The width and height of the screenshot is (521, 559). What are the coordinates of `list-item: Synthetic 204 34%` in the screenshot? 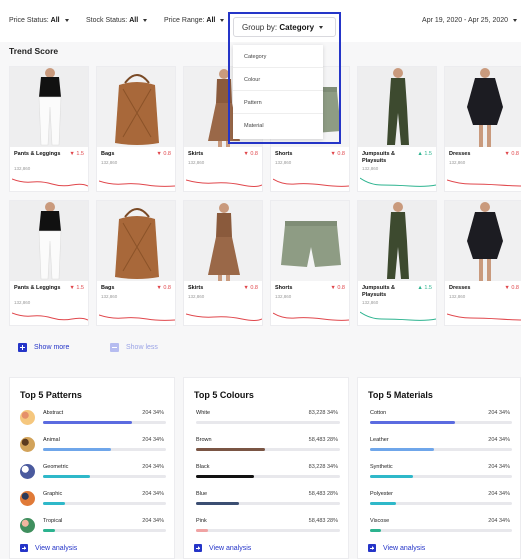 It's located at (439, 476).